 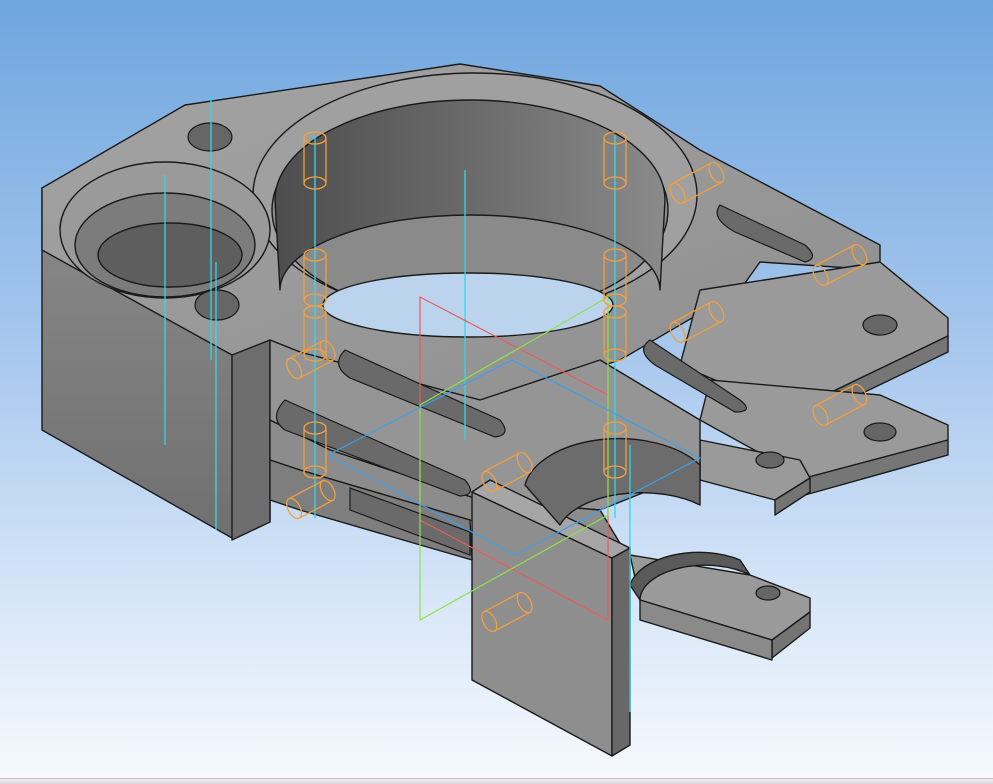 I want to click on viewport-bottom-border, so click(x=496, y=781).